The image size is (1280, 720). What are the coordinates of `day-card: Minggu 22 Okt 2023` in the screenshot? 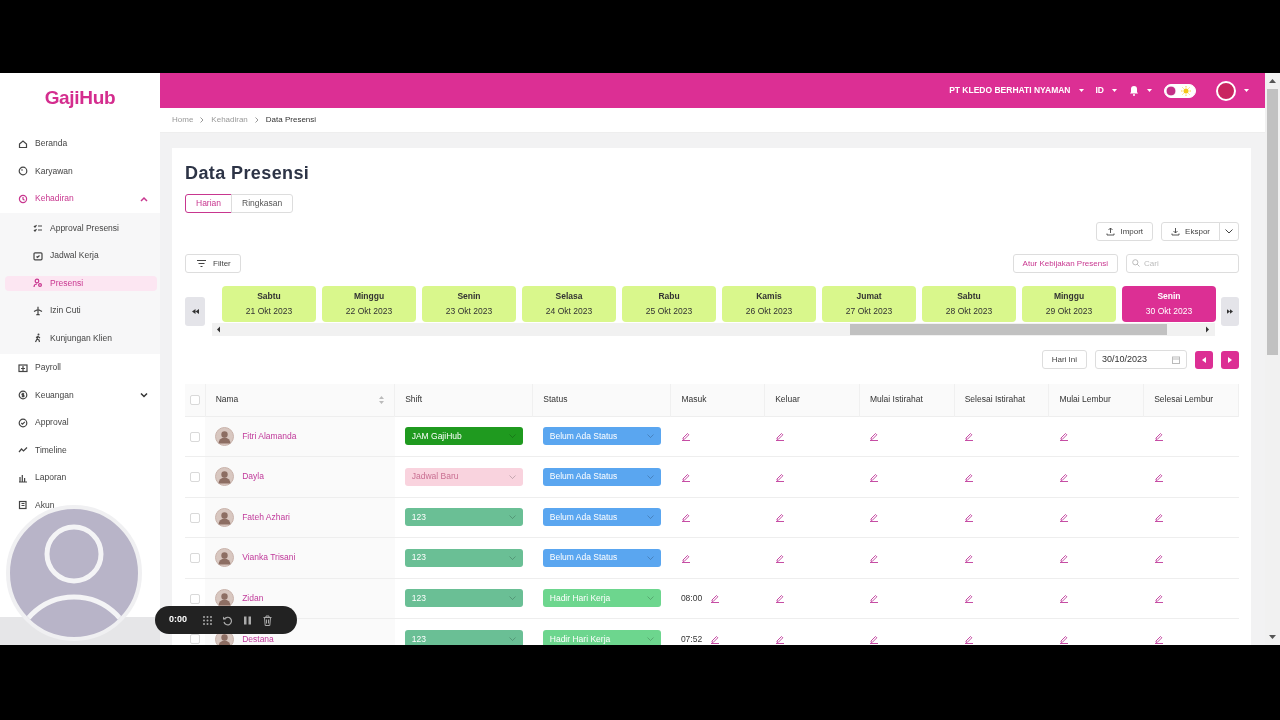 It's located at (369, 304).